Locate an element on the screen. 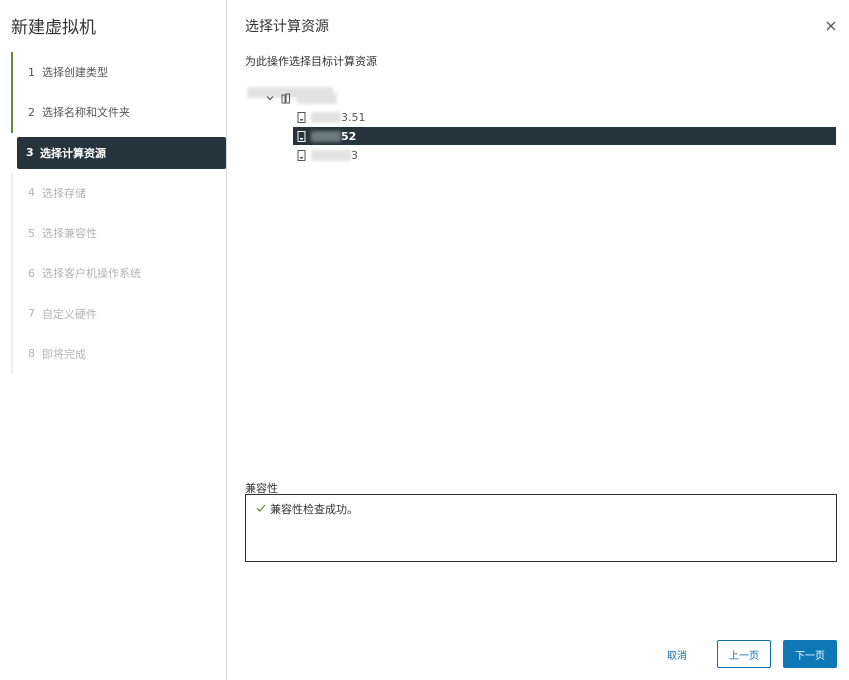  step-ready-to-complete: 8 即将完成 is located at coordinates (118, 354).